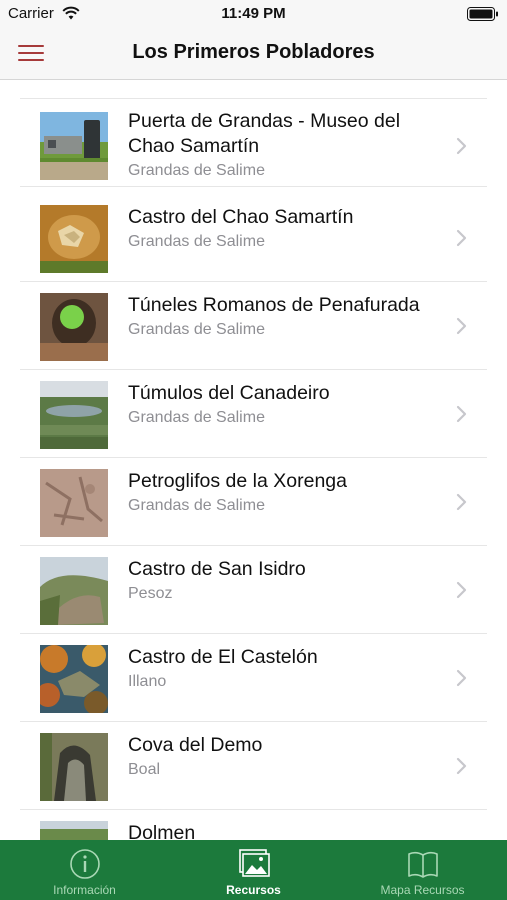  Describe the element at coordinates (422, 890) in the screenshot. I see `tab-label: Mapa Recursos` at that location.